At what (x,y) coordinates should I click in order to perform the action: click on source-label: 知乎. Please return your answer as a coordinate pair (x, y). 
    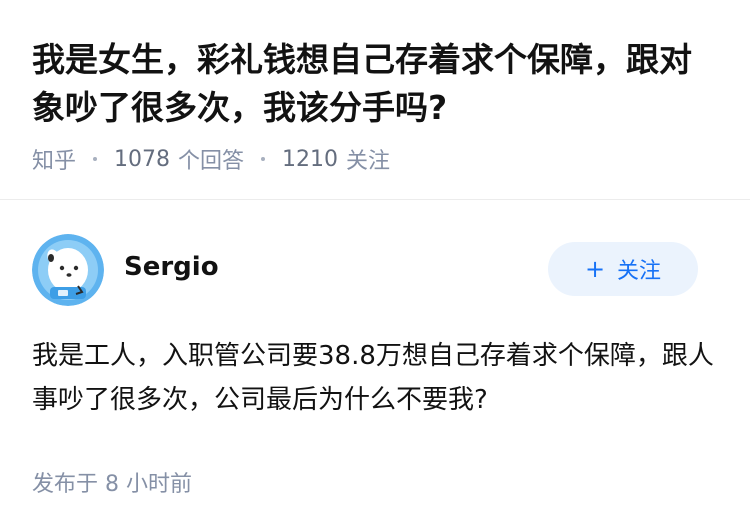
    Looking at the image, I should click on (54, 159).